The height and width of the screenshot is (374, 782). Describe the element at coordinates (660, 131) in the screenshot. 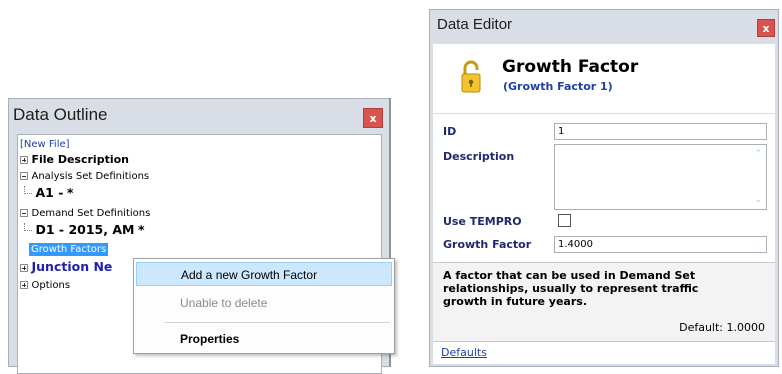

I see `id-field: 1` at that location.